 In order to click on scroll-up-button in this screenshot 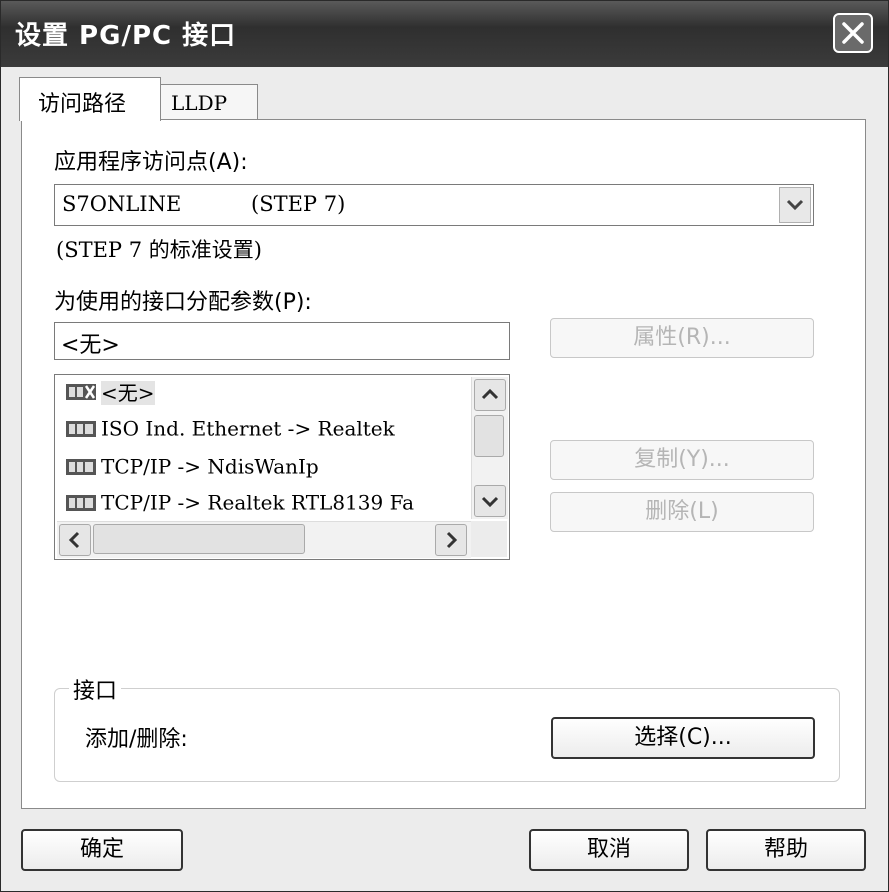, I will do `click(490, 395)`.